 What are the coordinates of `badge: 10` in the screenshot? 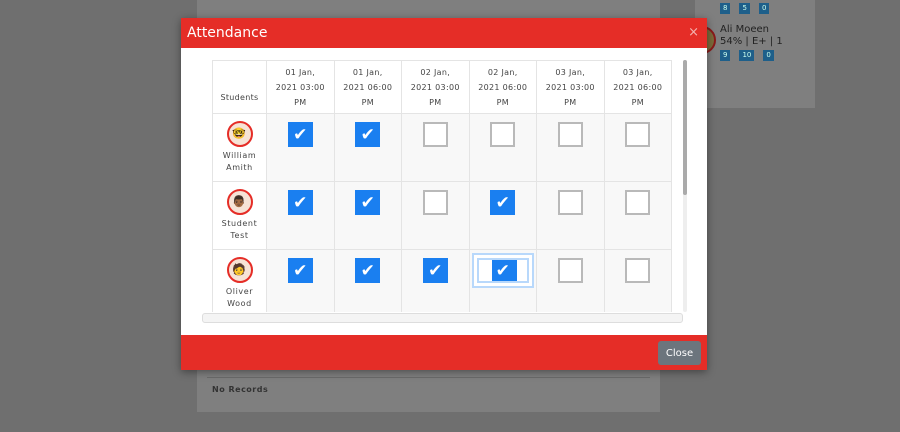 It's located at (747, 55).